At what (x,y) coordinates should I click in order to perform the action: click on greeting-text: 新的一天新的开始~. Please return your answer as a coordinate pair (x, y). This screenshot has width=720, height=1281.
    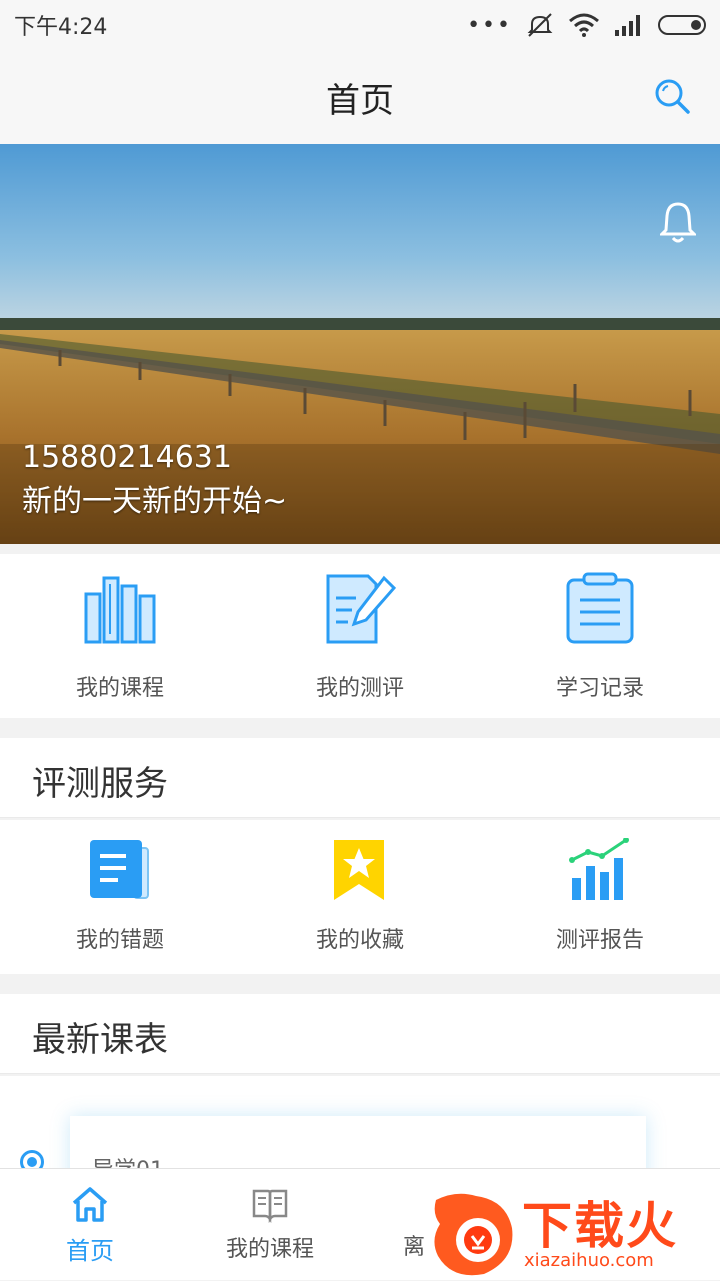
    Looking at the image, I should click on (155, 501).